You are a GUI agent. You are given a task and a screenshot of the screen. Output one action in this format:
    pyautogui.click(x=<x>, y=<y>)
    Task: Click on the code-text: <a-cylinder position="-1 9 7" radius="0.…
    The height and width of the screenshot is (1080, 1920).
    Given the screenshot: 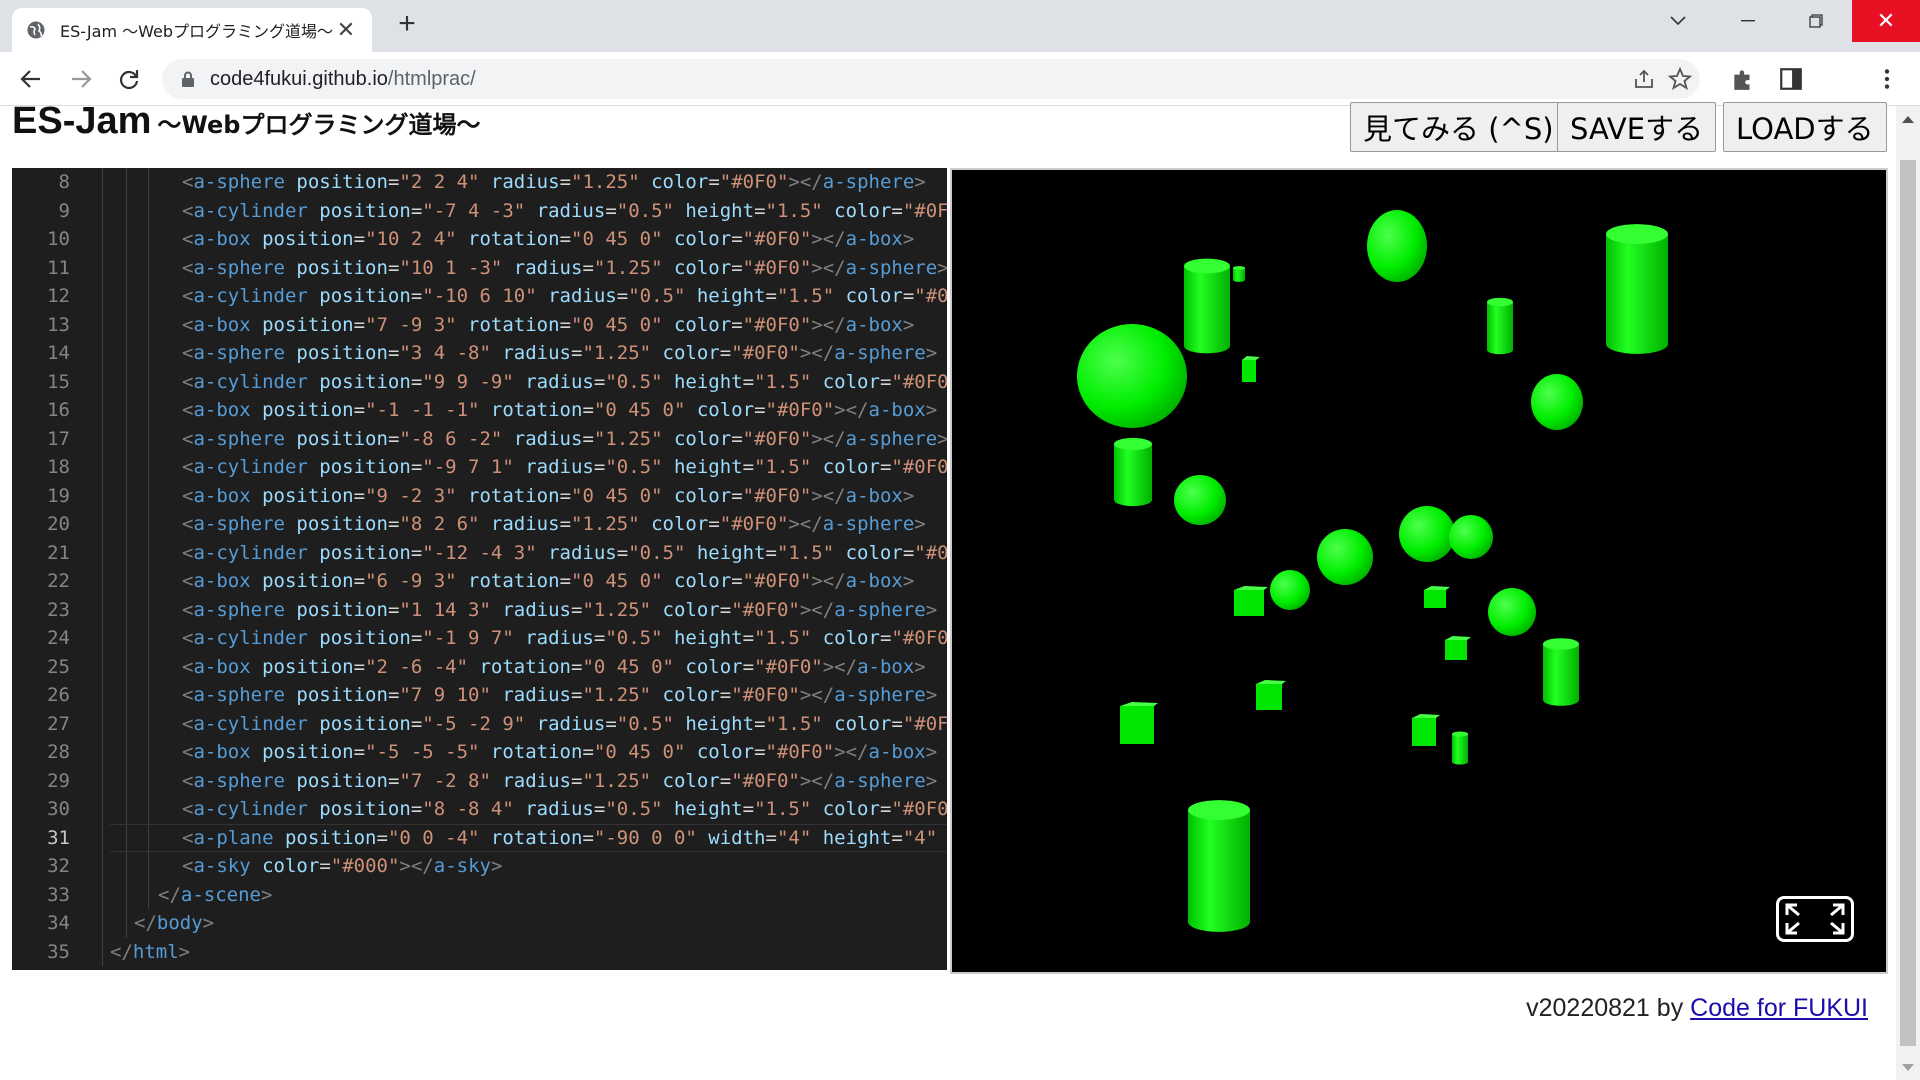 What is the action you would take?
    pyautogui.click(x=564, y=638)
    